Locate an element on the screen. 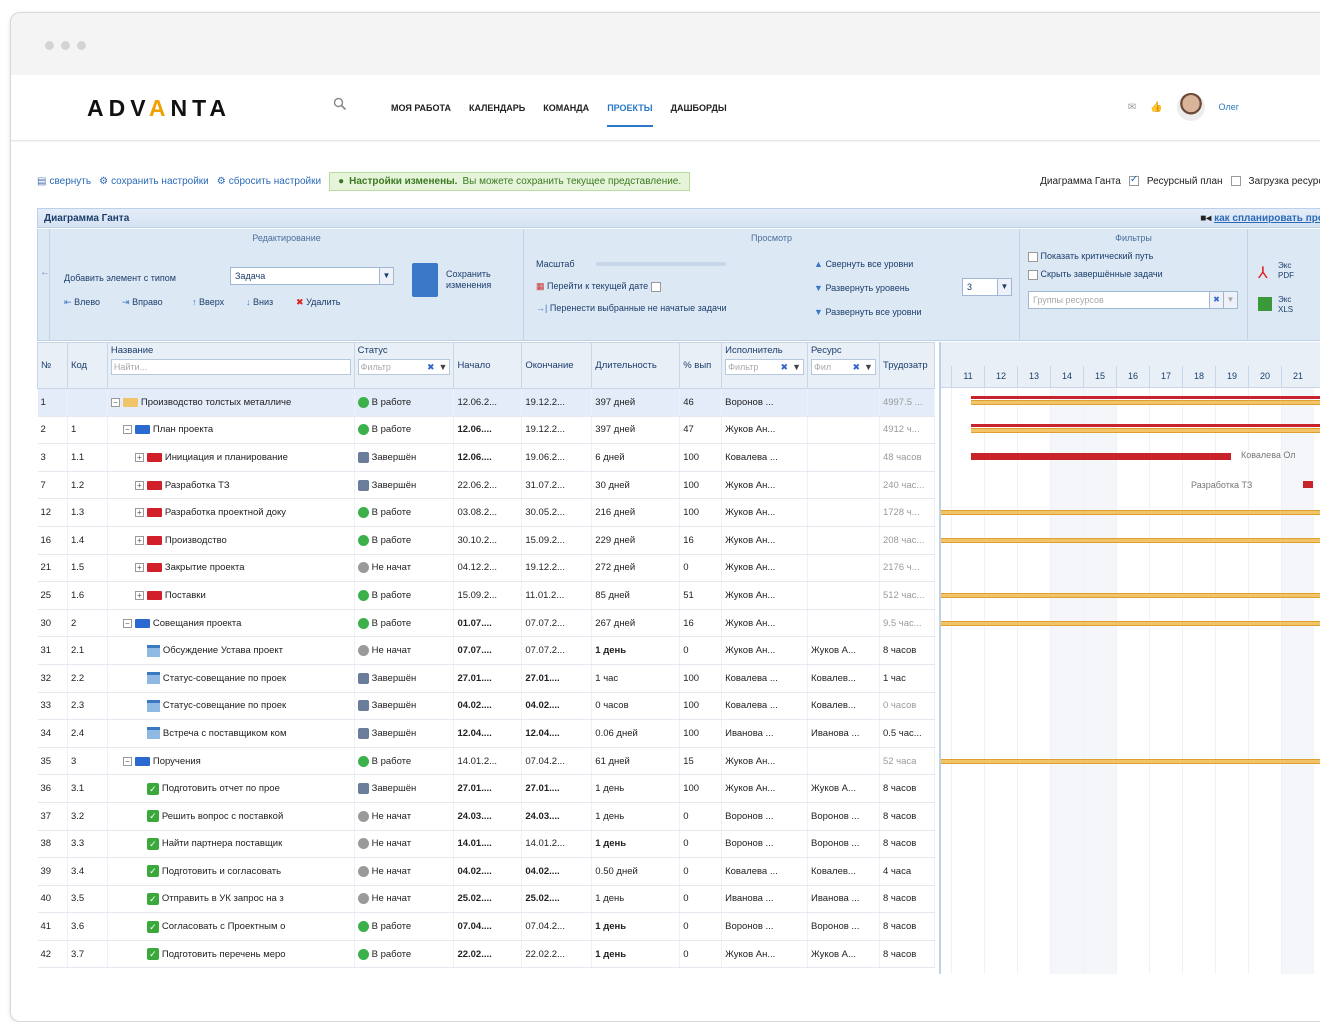 Image resolution: width=1320 pixels, height=1022 pixels. nav-item: КАЛЕНДАРЬ is located at coordinates (497, 115).